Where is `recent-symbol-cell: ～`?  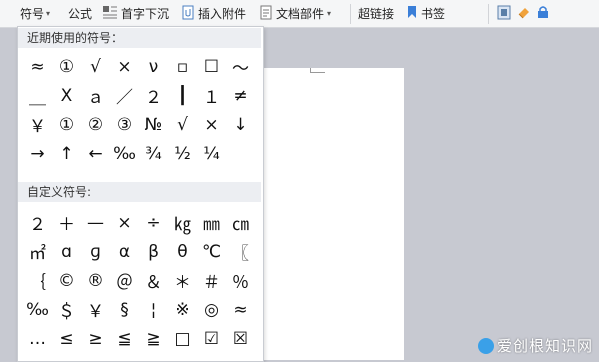
recent-symbol-cell: ～ is located at coordinates (240, 66).